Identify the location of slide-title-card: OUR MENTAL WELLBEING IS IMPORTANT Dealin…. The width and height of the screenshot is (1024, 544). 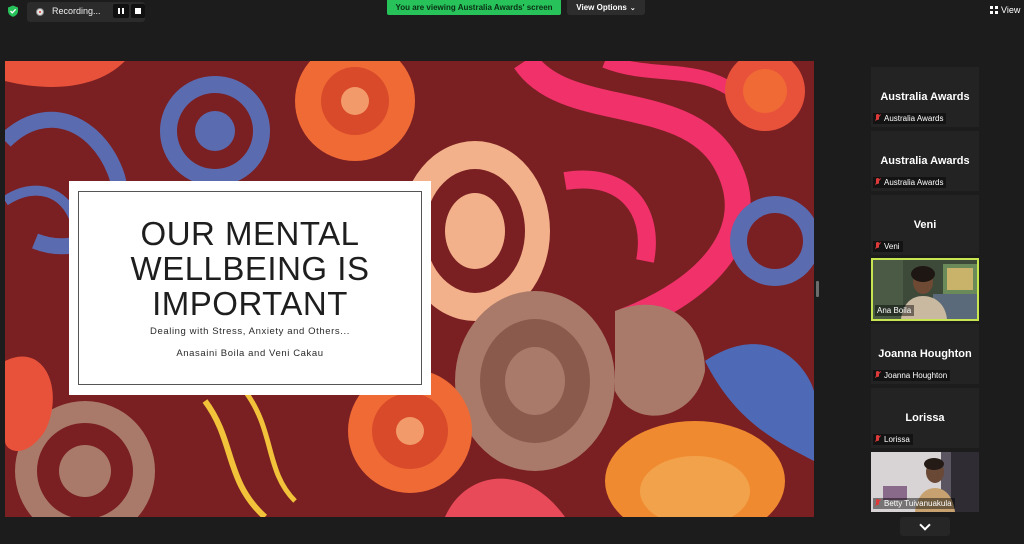
(250, 288).